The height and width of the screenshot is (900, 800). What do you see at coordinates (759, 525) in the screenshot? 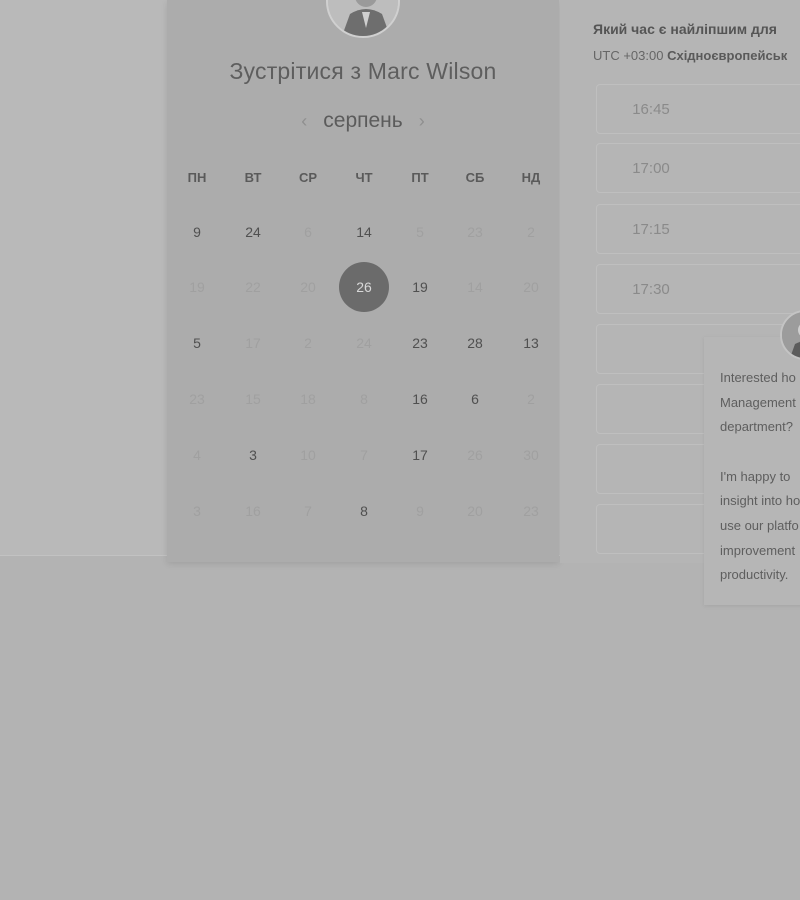
I see `chat-message-line: use our platfo` at bounding box center [759, 525].